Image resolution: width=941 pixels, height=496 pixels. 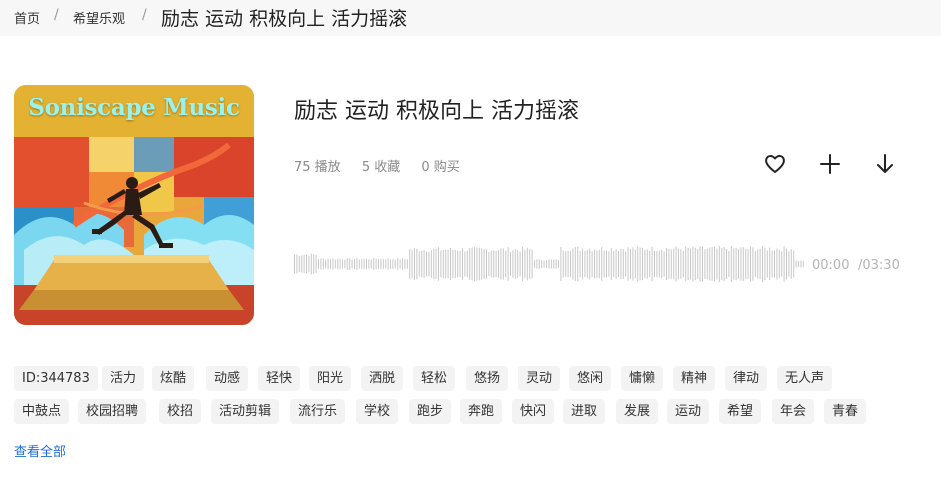 I want to click on tag-chip: 慵懒, so click(x=642, y=378).